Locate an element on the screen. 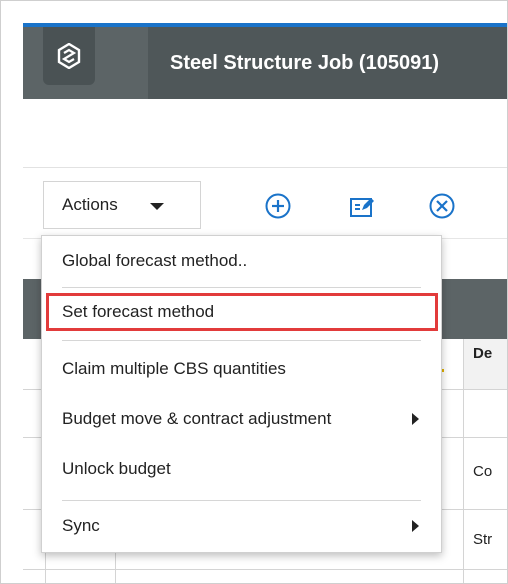 This screenshot has width=508, height=584. table-cell: Co is located at coordinates (482, 471).